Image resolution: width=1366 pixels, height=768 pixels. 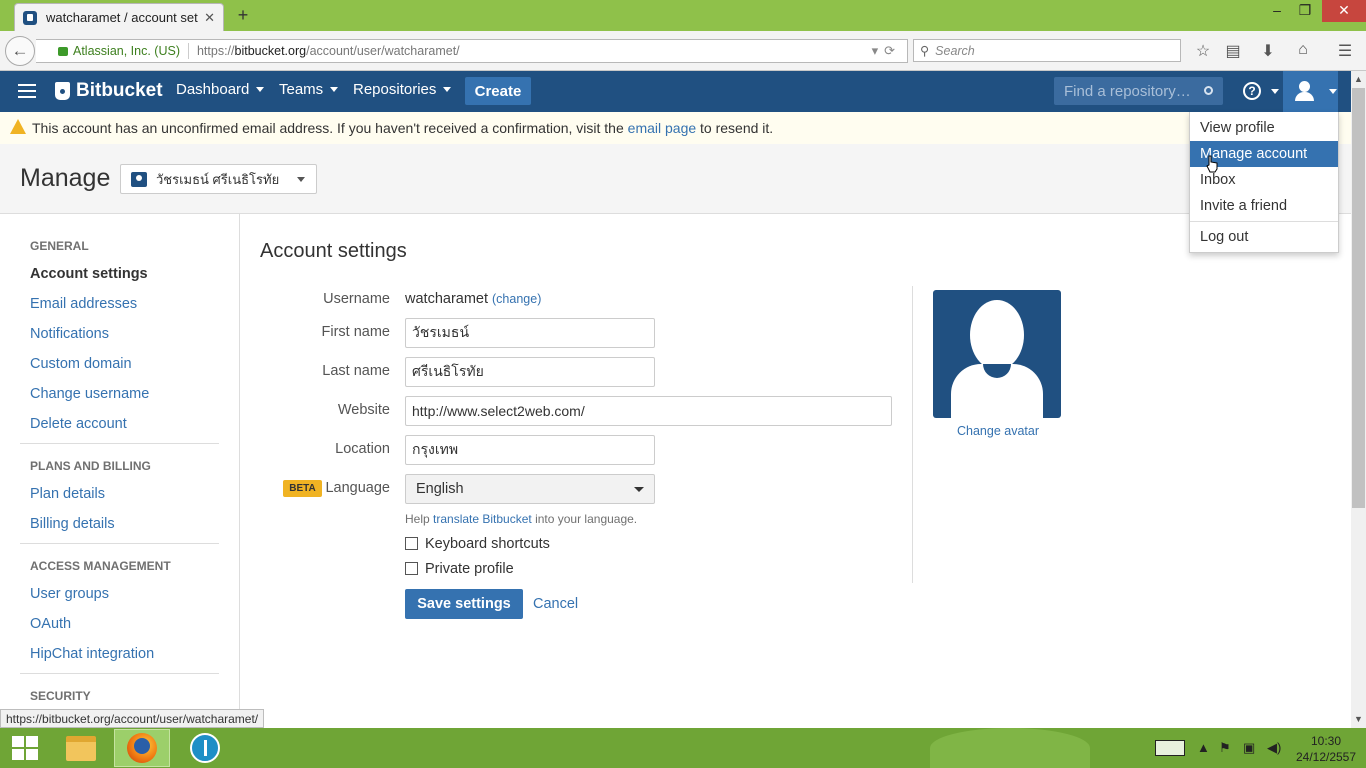 I want to click on language-select: English, so click(x=530, y=489).